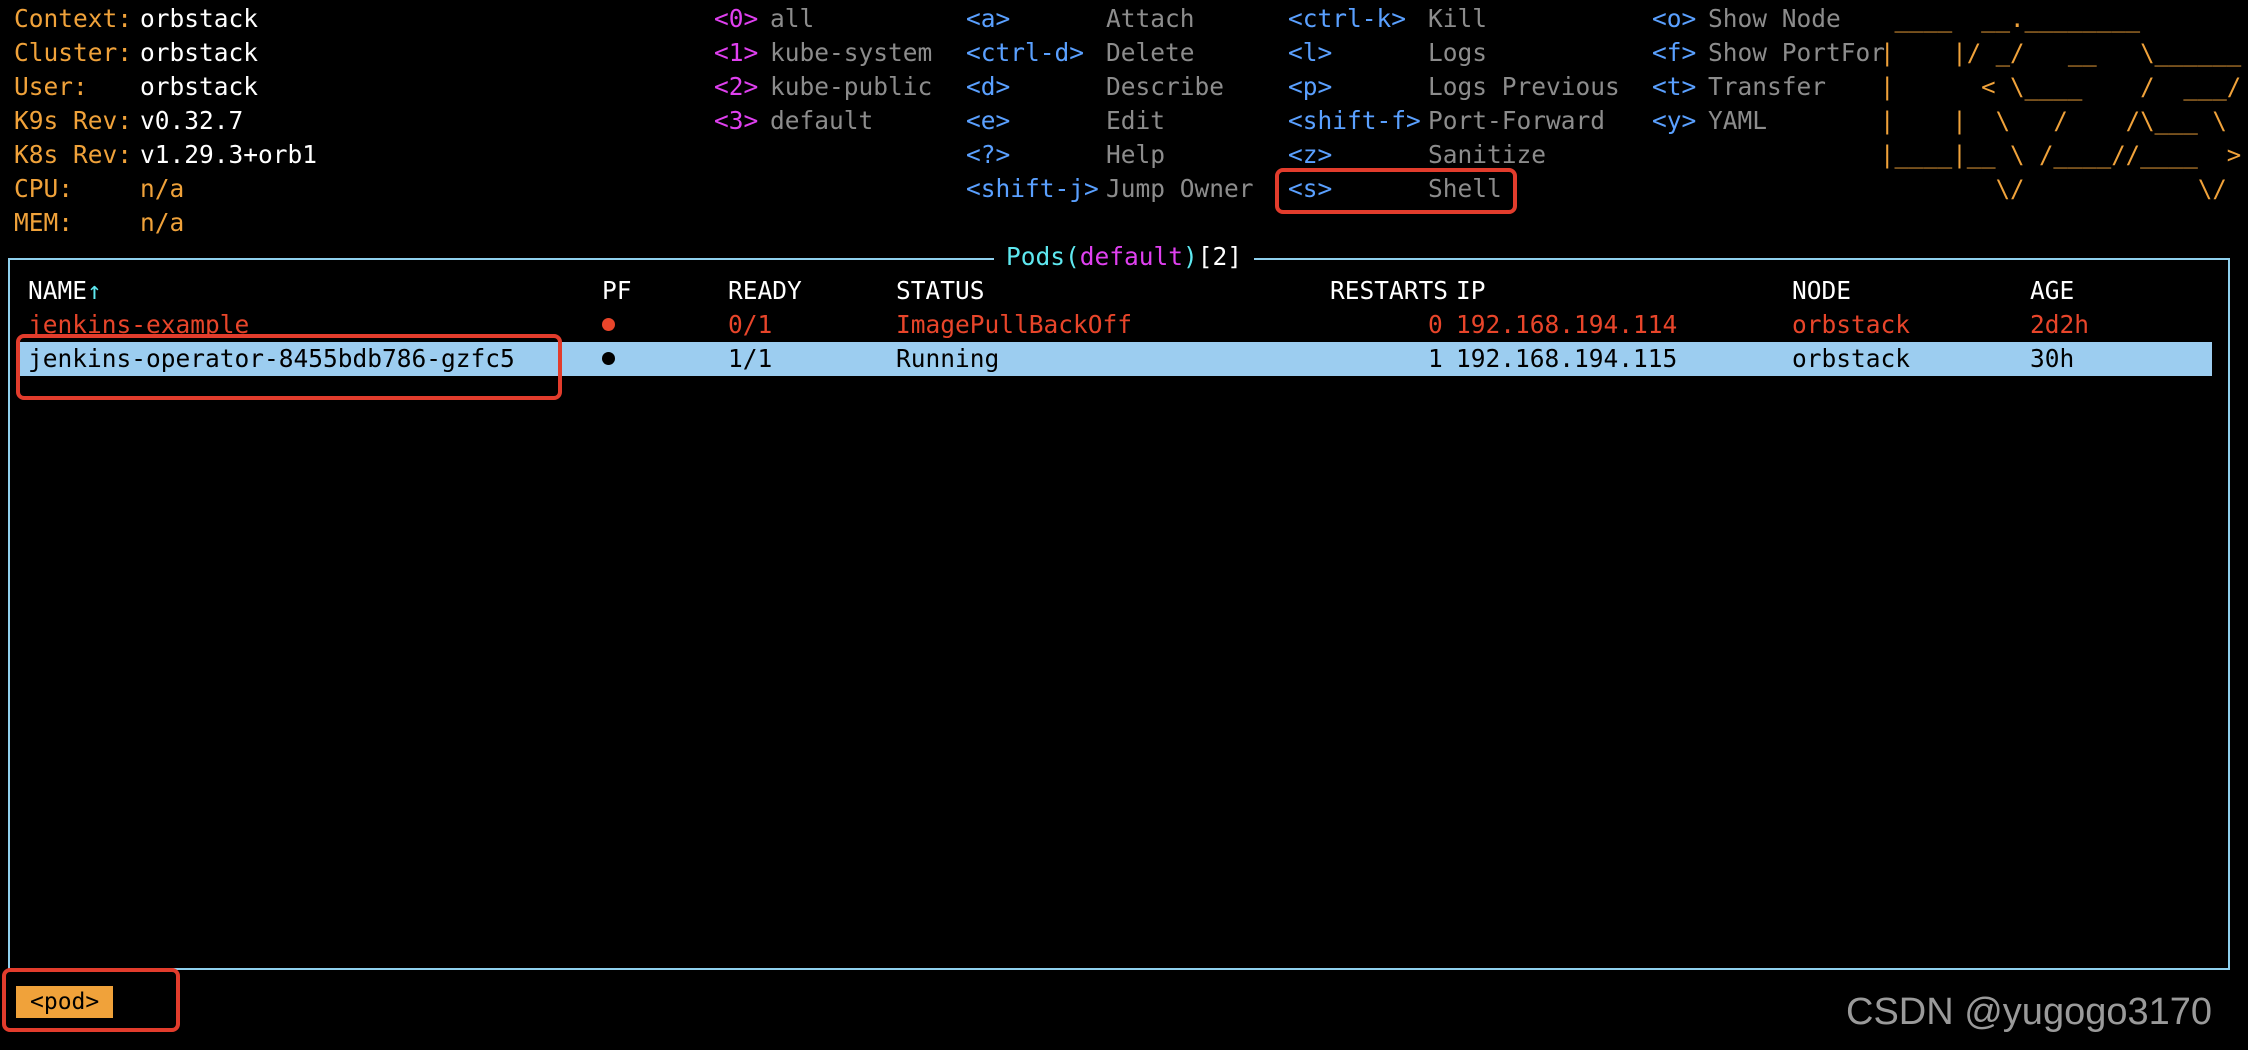  What do you see at coordinates (94, 290) in the screenshot?
I see `sort-ascending-icon: ↑` at bounding box center [94, 290].